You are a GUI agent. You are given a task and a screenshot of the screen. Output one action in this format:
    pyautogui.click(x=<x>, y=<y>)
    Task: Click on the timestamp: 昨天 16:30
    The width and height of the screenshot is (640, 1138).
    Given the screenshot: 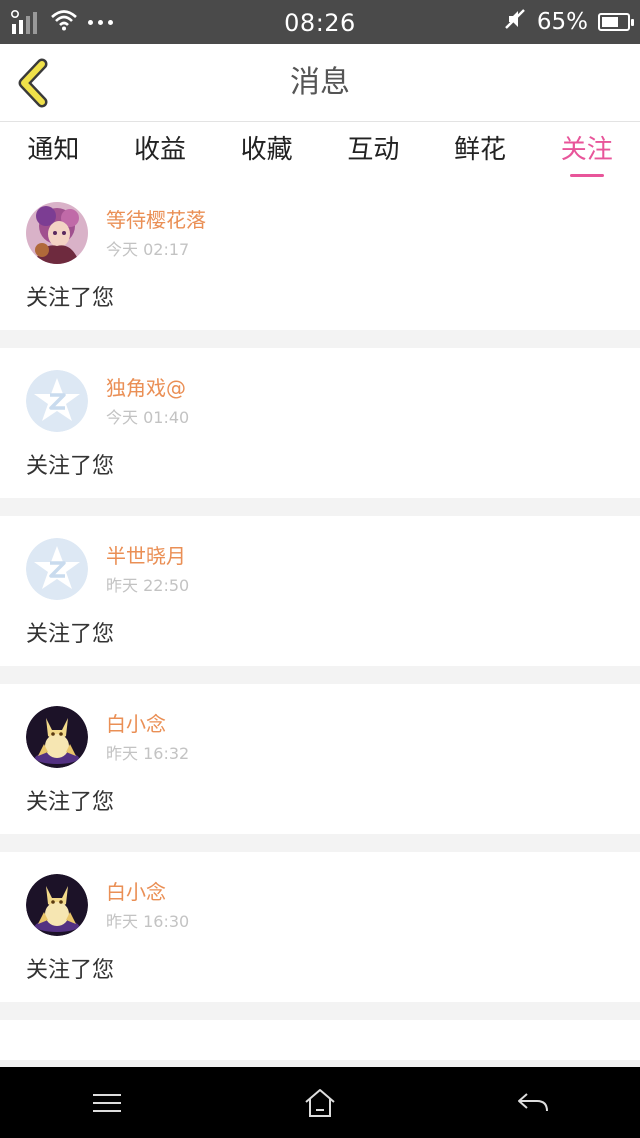 What is the action you would take?
    pyautogui.click(x=148, y=921)
    